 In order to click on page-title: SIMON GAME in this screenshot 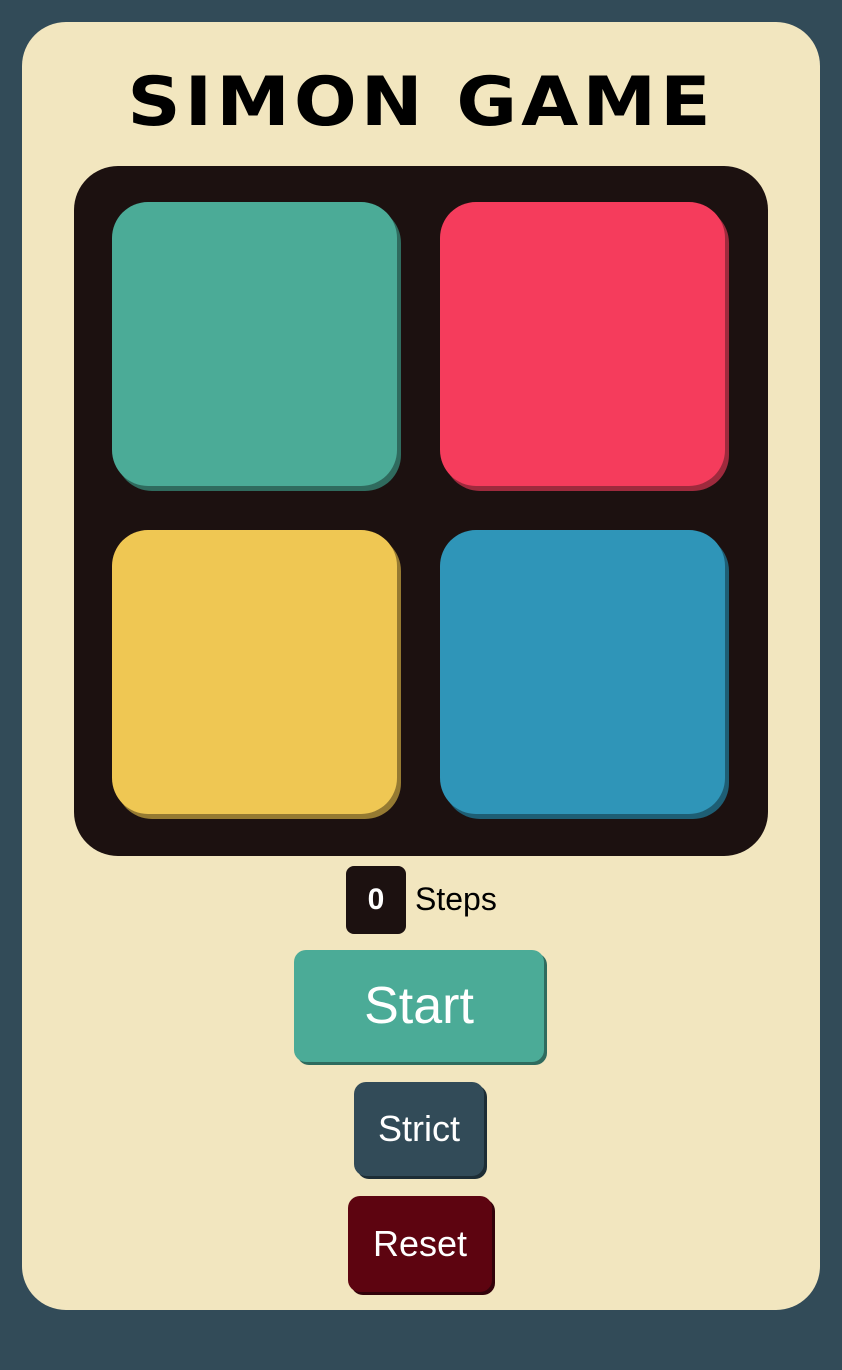, I will do `click(421, 102)`.